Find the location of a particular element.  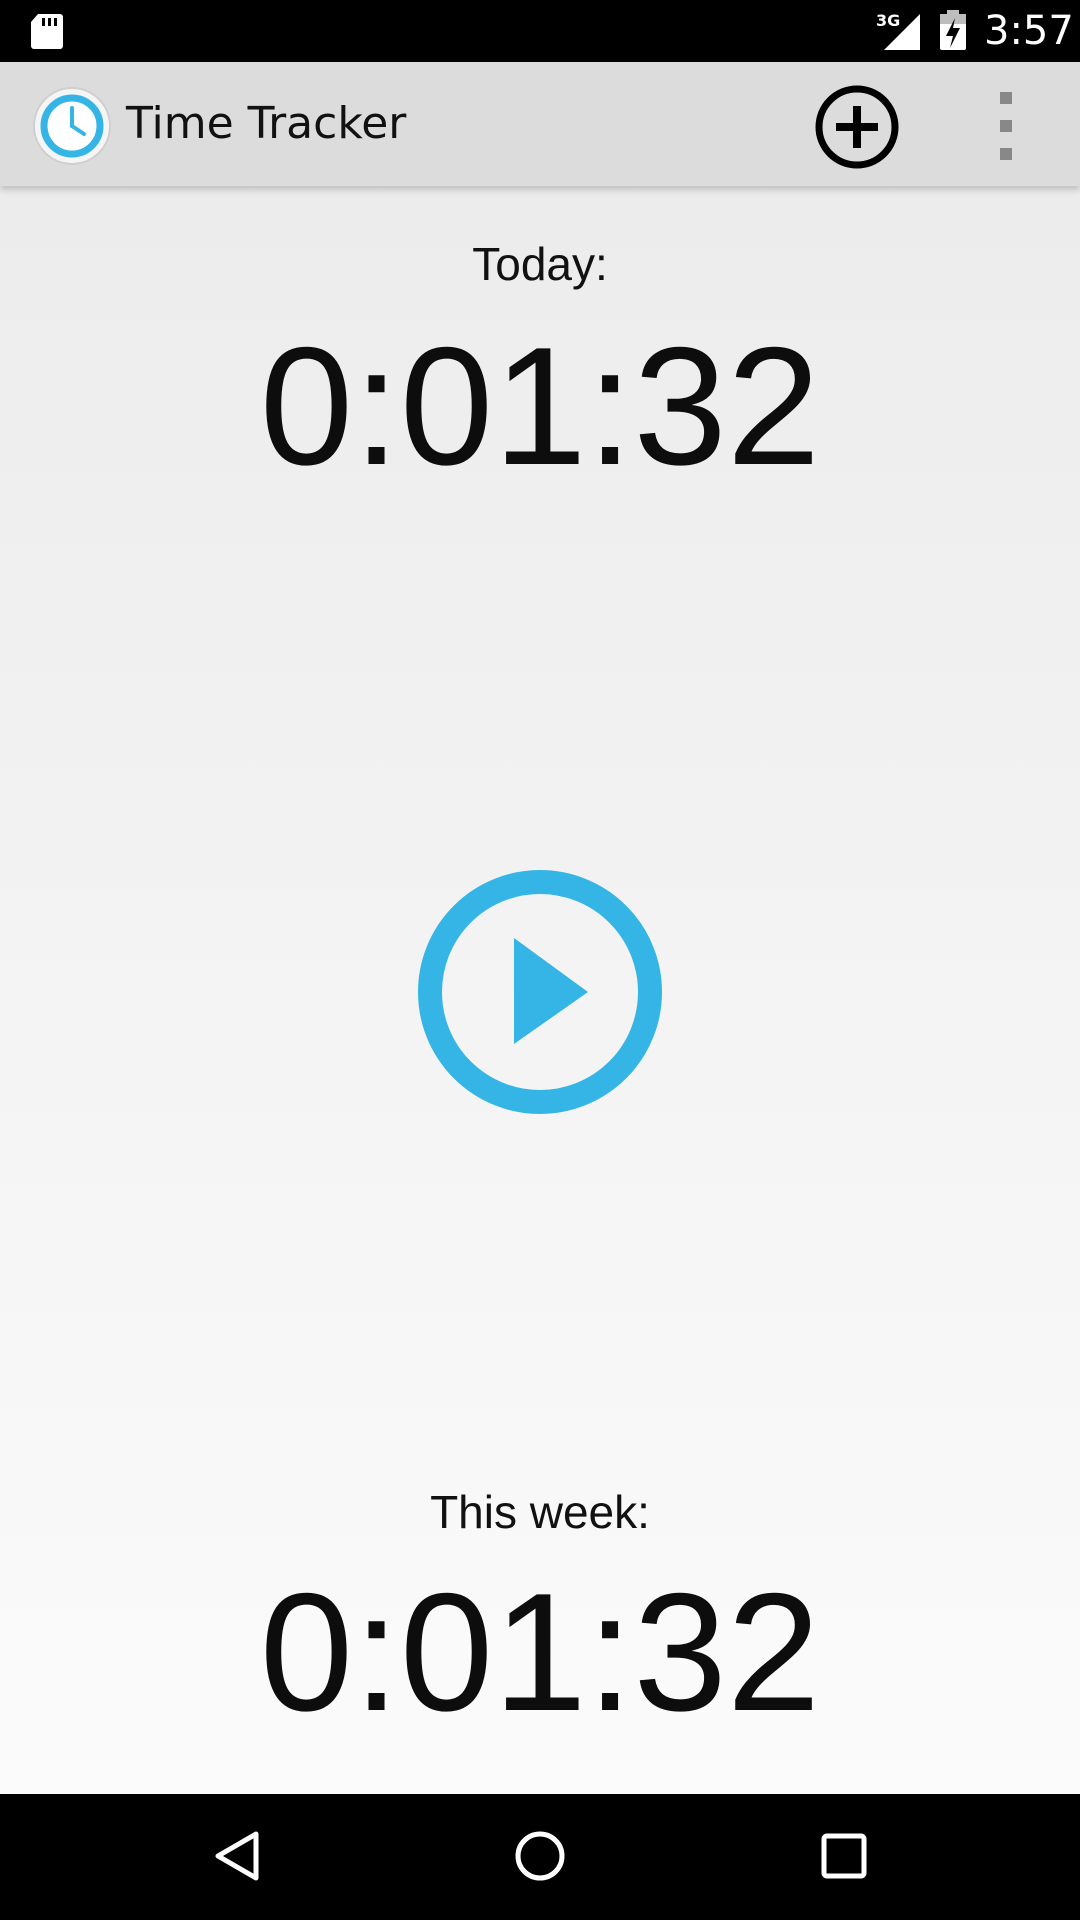

recents-icon is located at coordinates (844, 1856).